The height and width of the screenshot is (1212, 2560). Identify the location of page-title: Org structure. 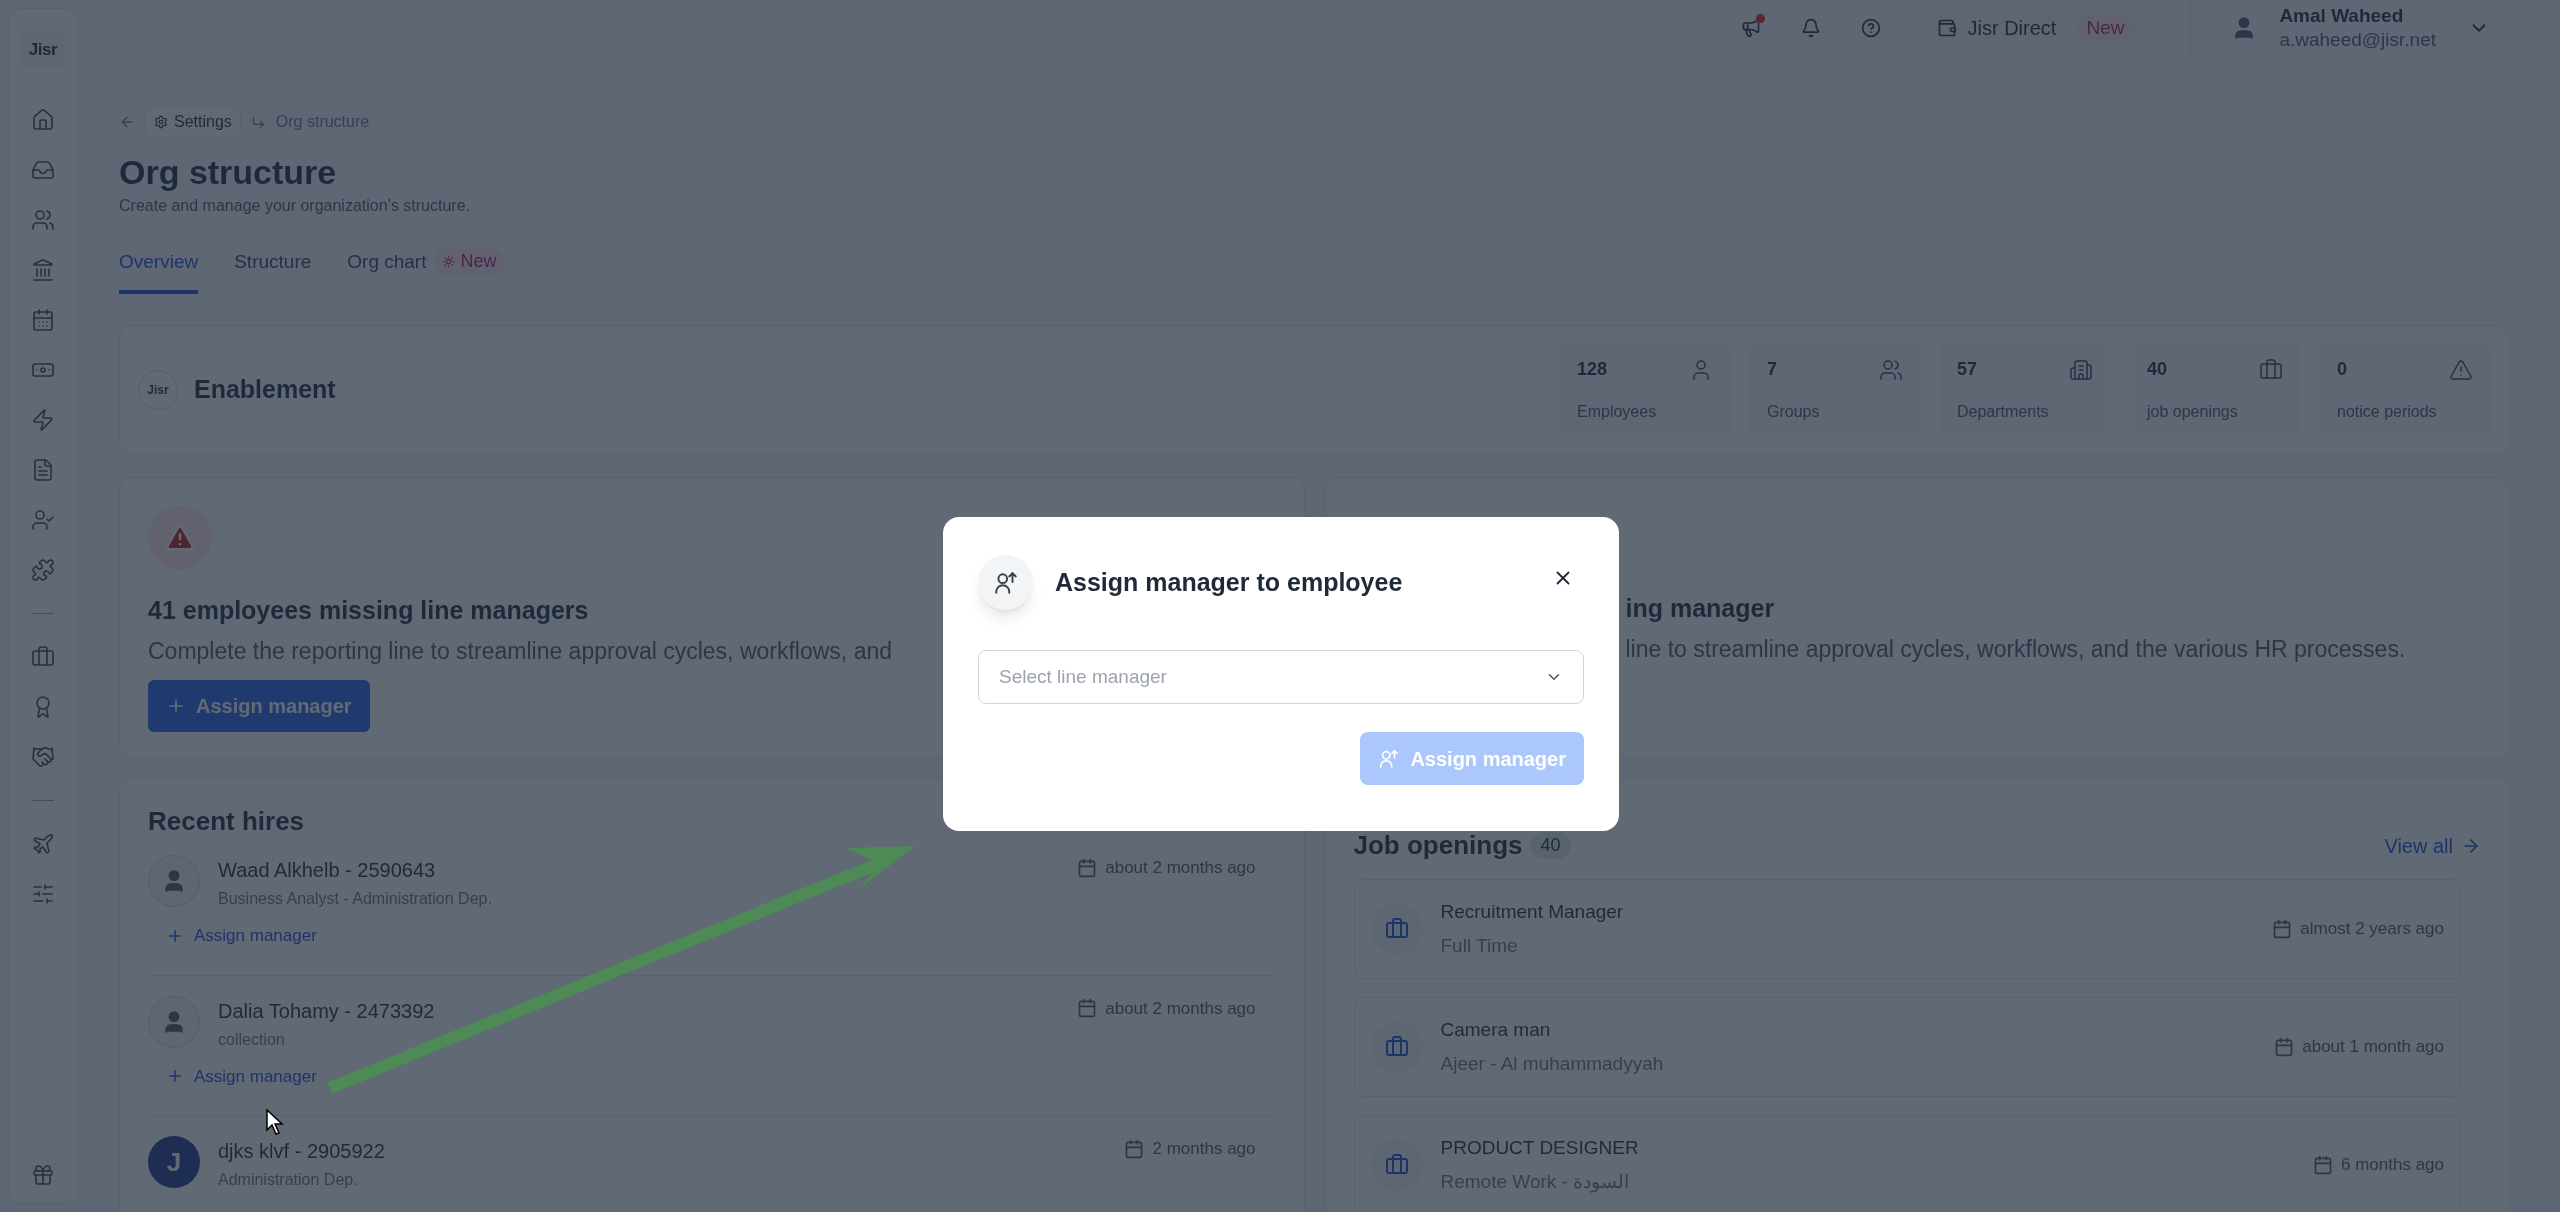
(228, 172).